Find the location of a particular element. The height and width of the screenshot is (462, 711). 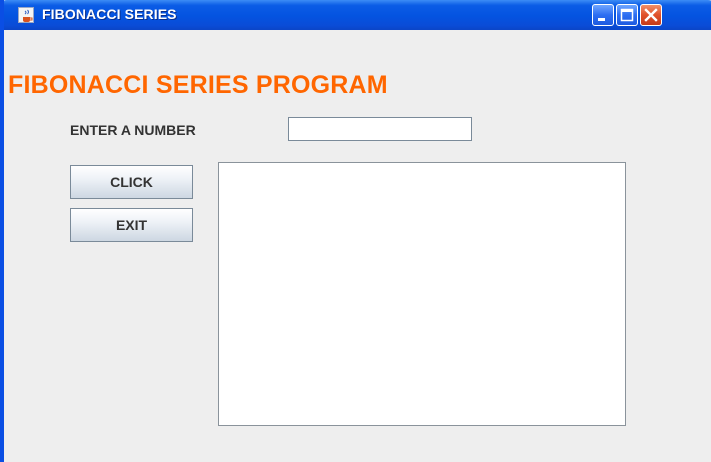

page-title: FIBONACCI SERIES PROGRAM is located at coordinates (198, 85).